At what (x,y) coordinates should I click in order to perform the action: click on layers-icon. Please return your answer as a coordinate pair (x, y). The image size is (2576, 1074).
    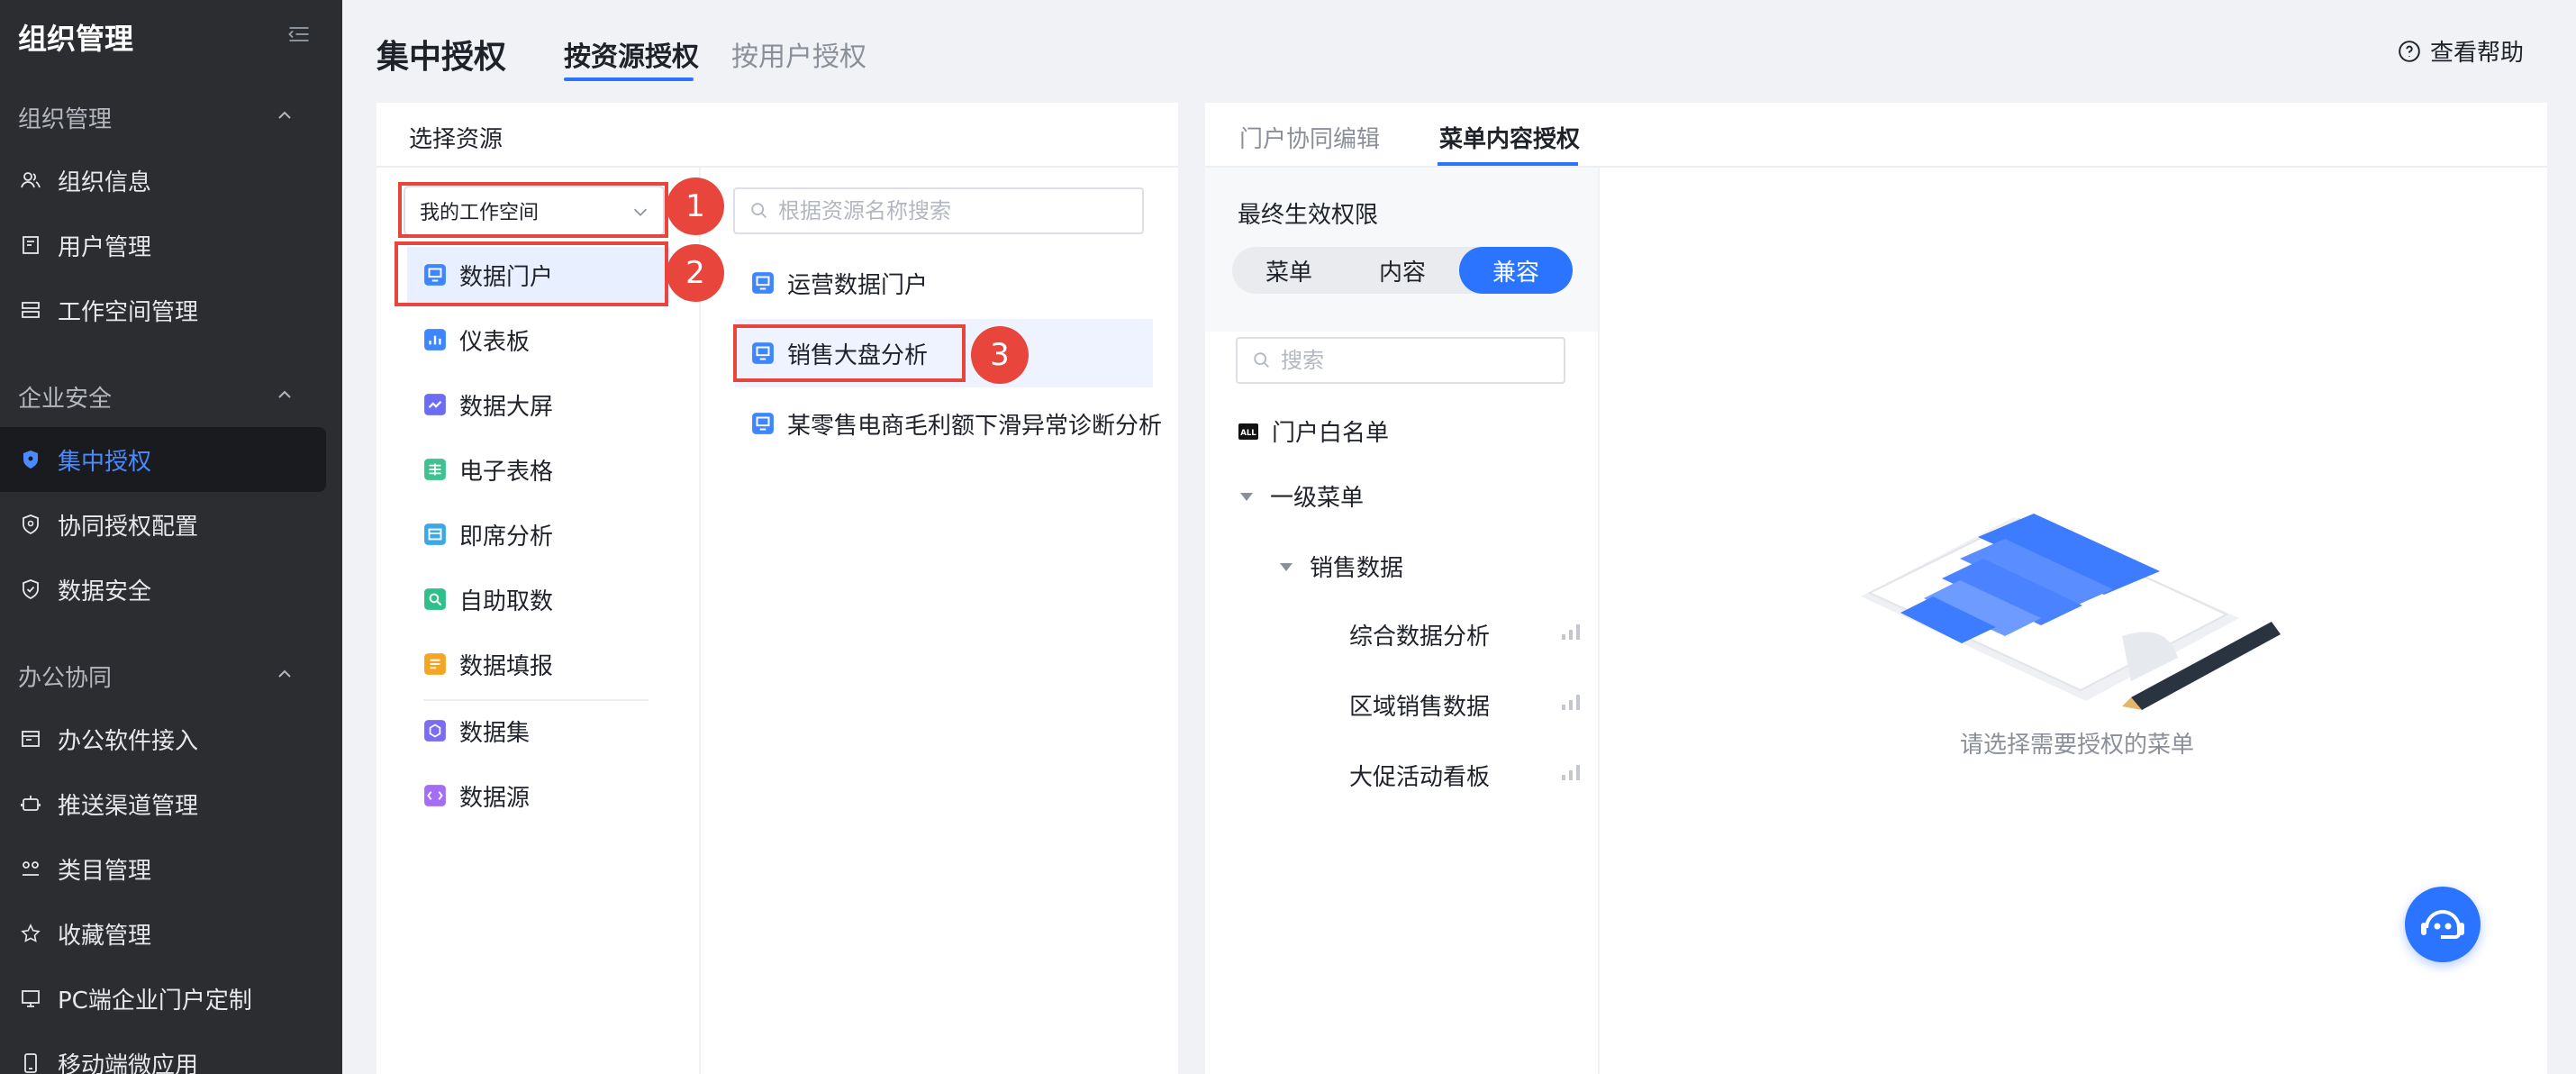
    Looking at the image, I should click on (31, 310).